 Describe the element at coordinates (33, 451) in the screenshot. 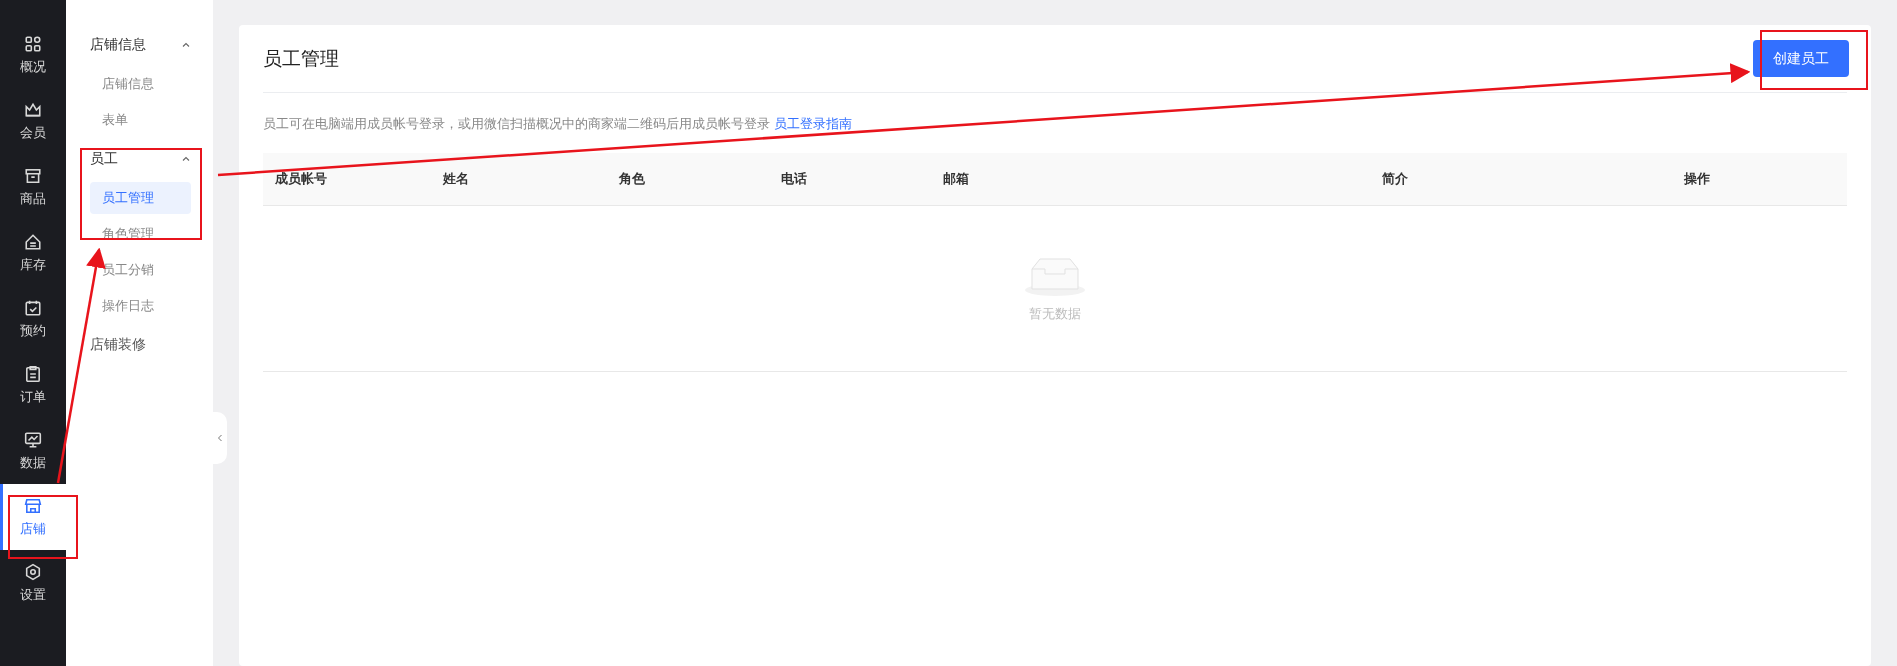

I see `rail-item: 数据` at that location.